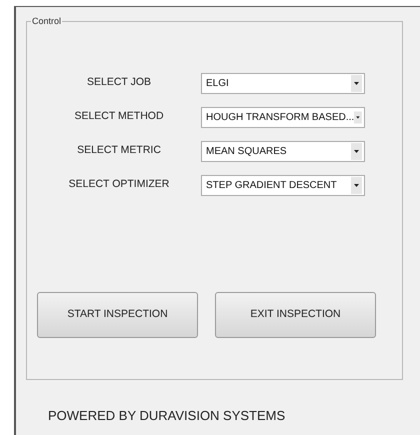 The width and height of the screenshot is (420, 435). Describe the element at coordinates (46, 21) in the screenshot. I see `panel-title: Control` at that location.